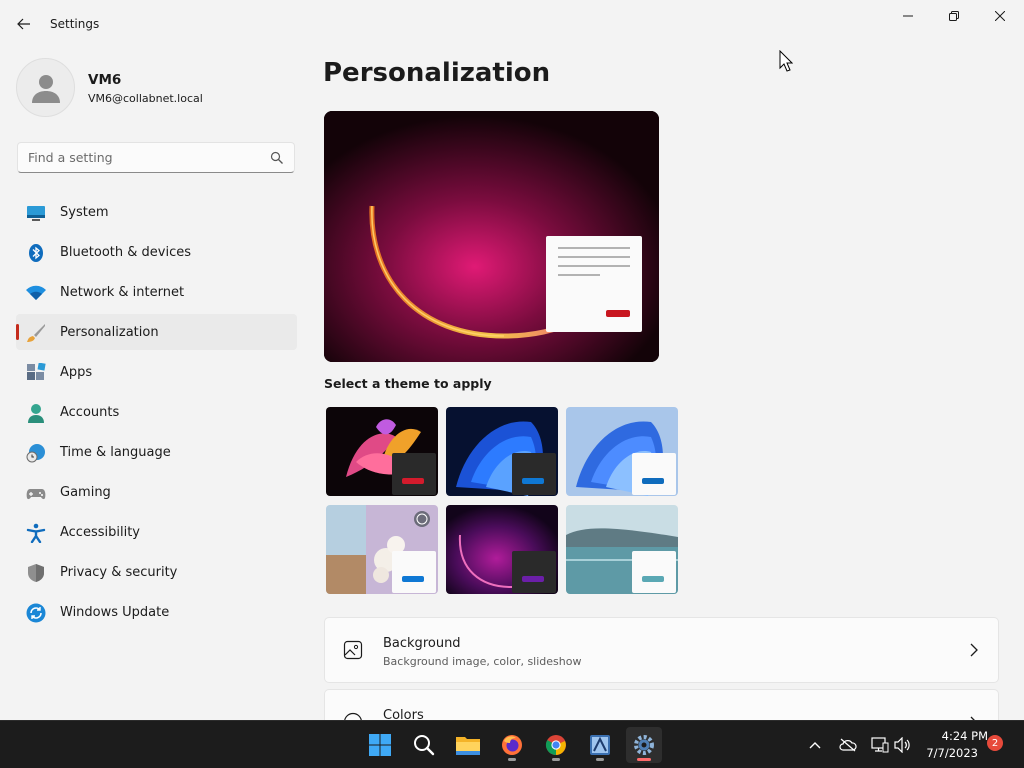  I want to click on theme-section-heading: Select a theme to apply, so click(408, 383).